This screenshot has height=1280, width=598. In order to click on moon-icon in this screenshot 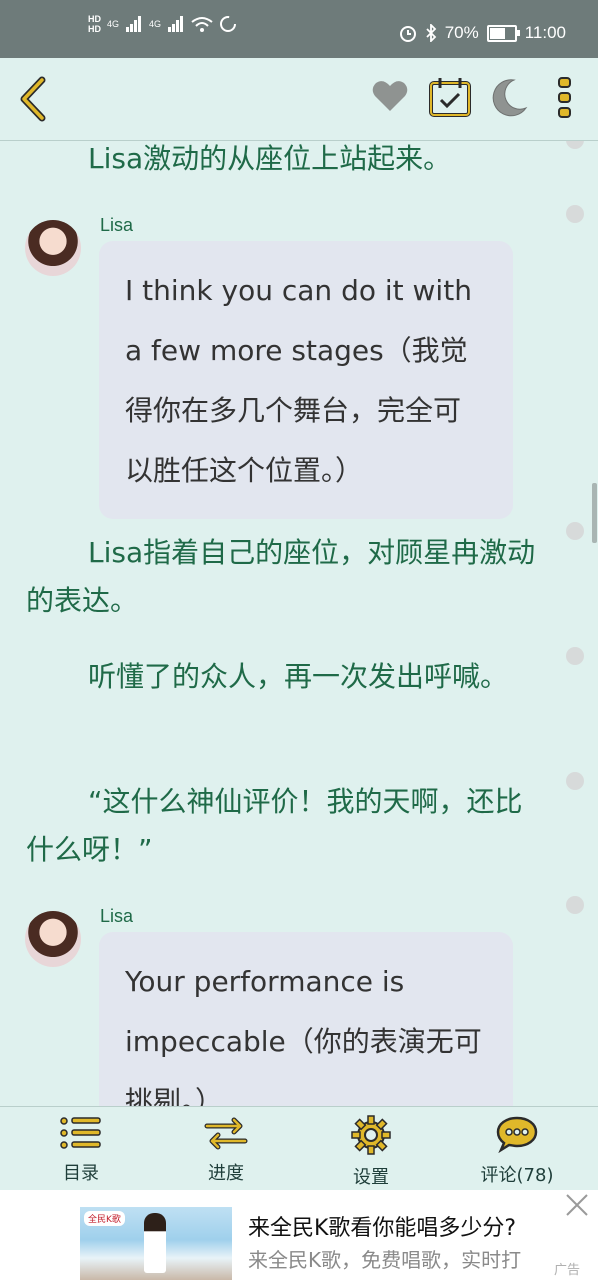, I will do `click(508, 98)`.